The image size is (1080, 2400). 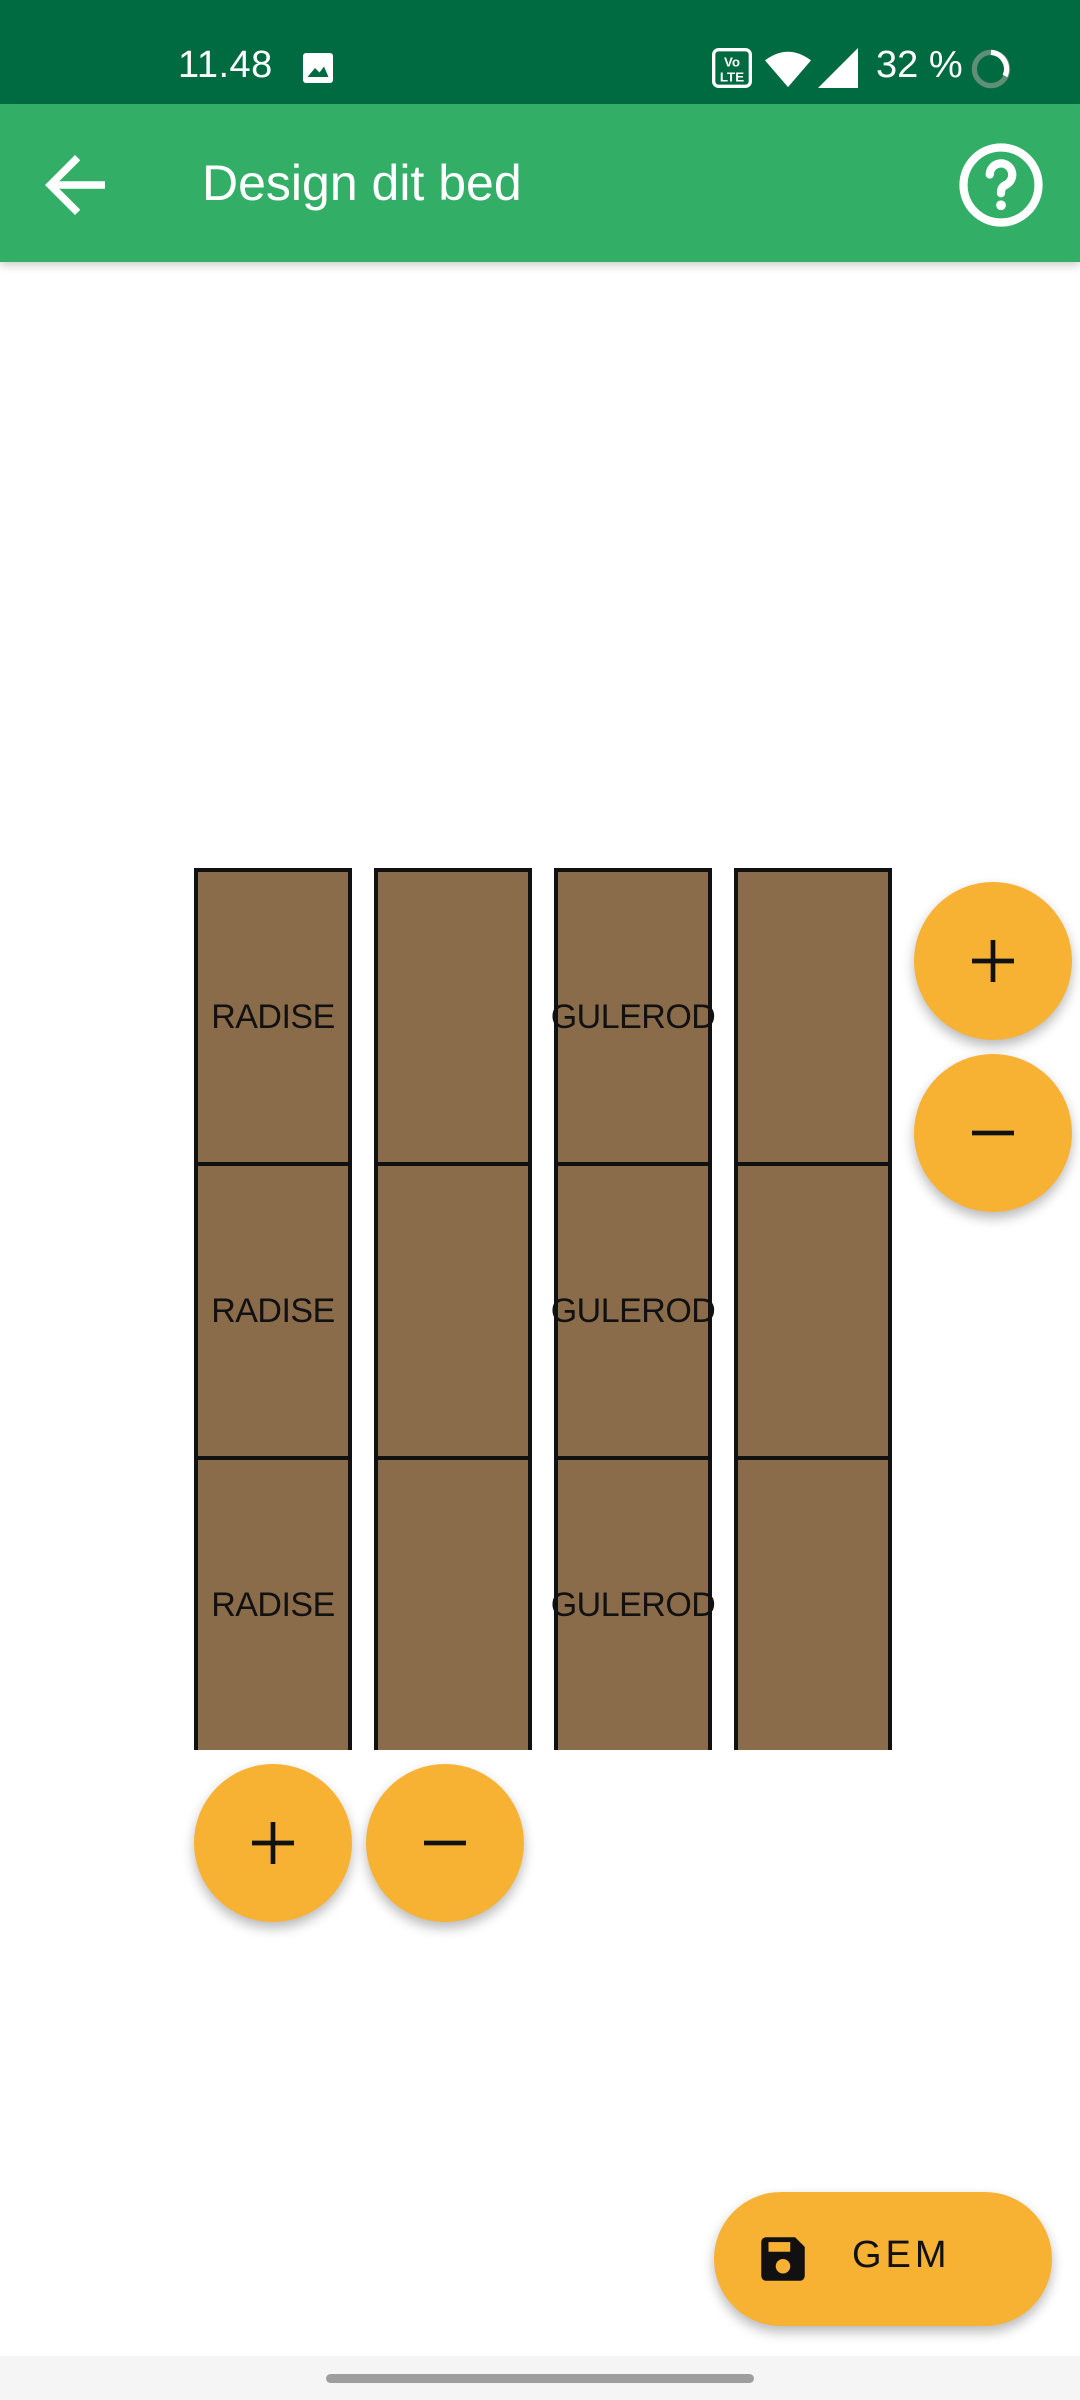 I want to click on save-button: GEM, so click(x=883, y=2259).